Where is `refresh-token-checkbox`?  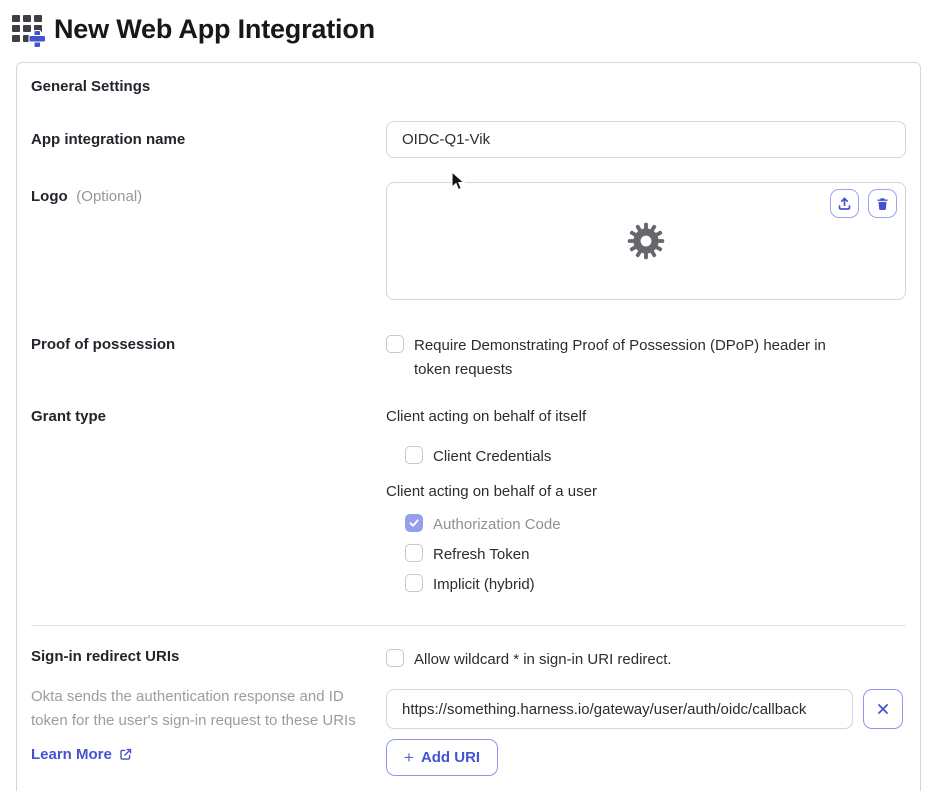 refresh-token-checkbox is located at coordinates (414, 553).